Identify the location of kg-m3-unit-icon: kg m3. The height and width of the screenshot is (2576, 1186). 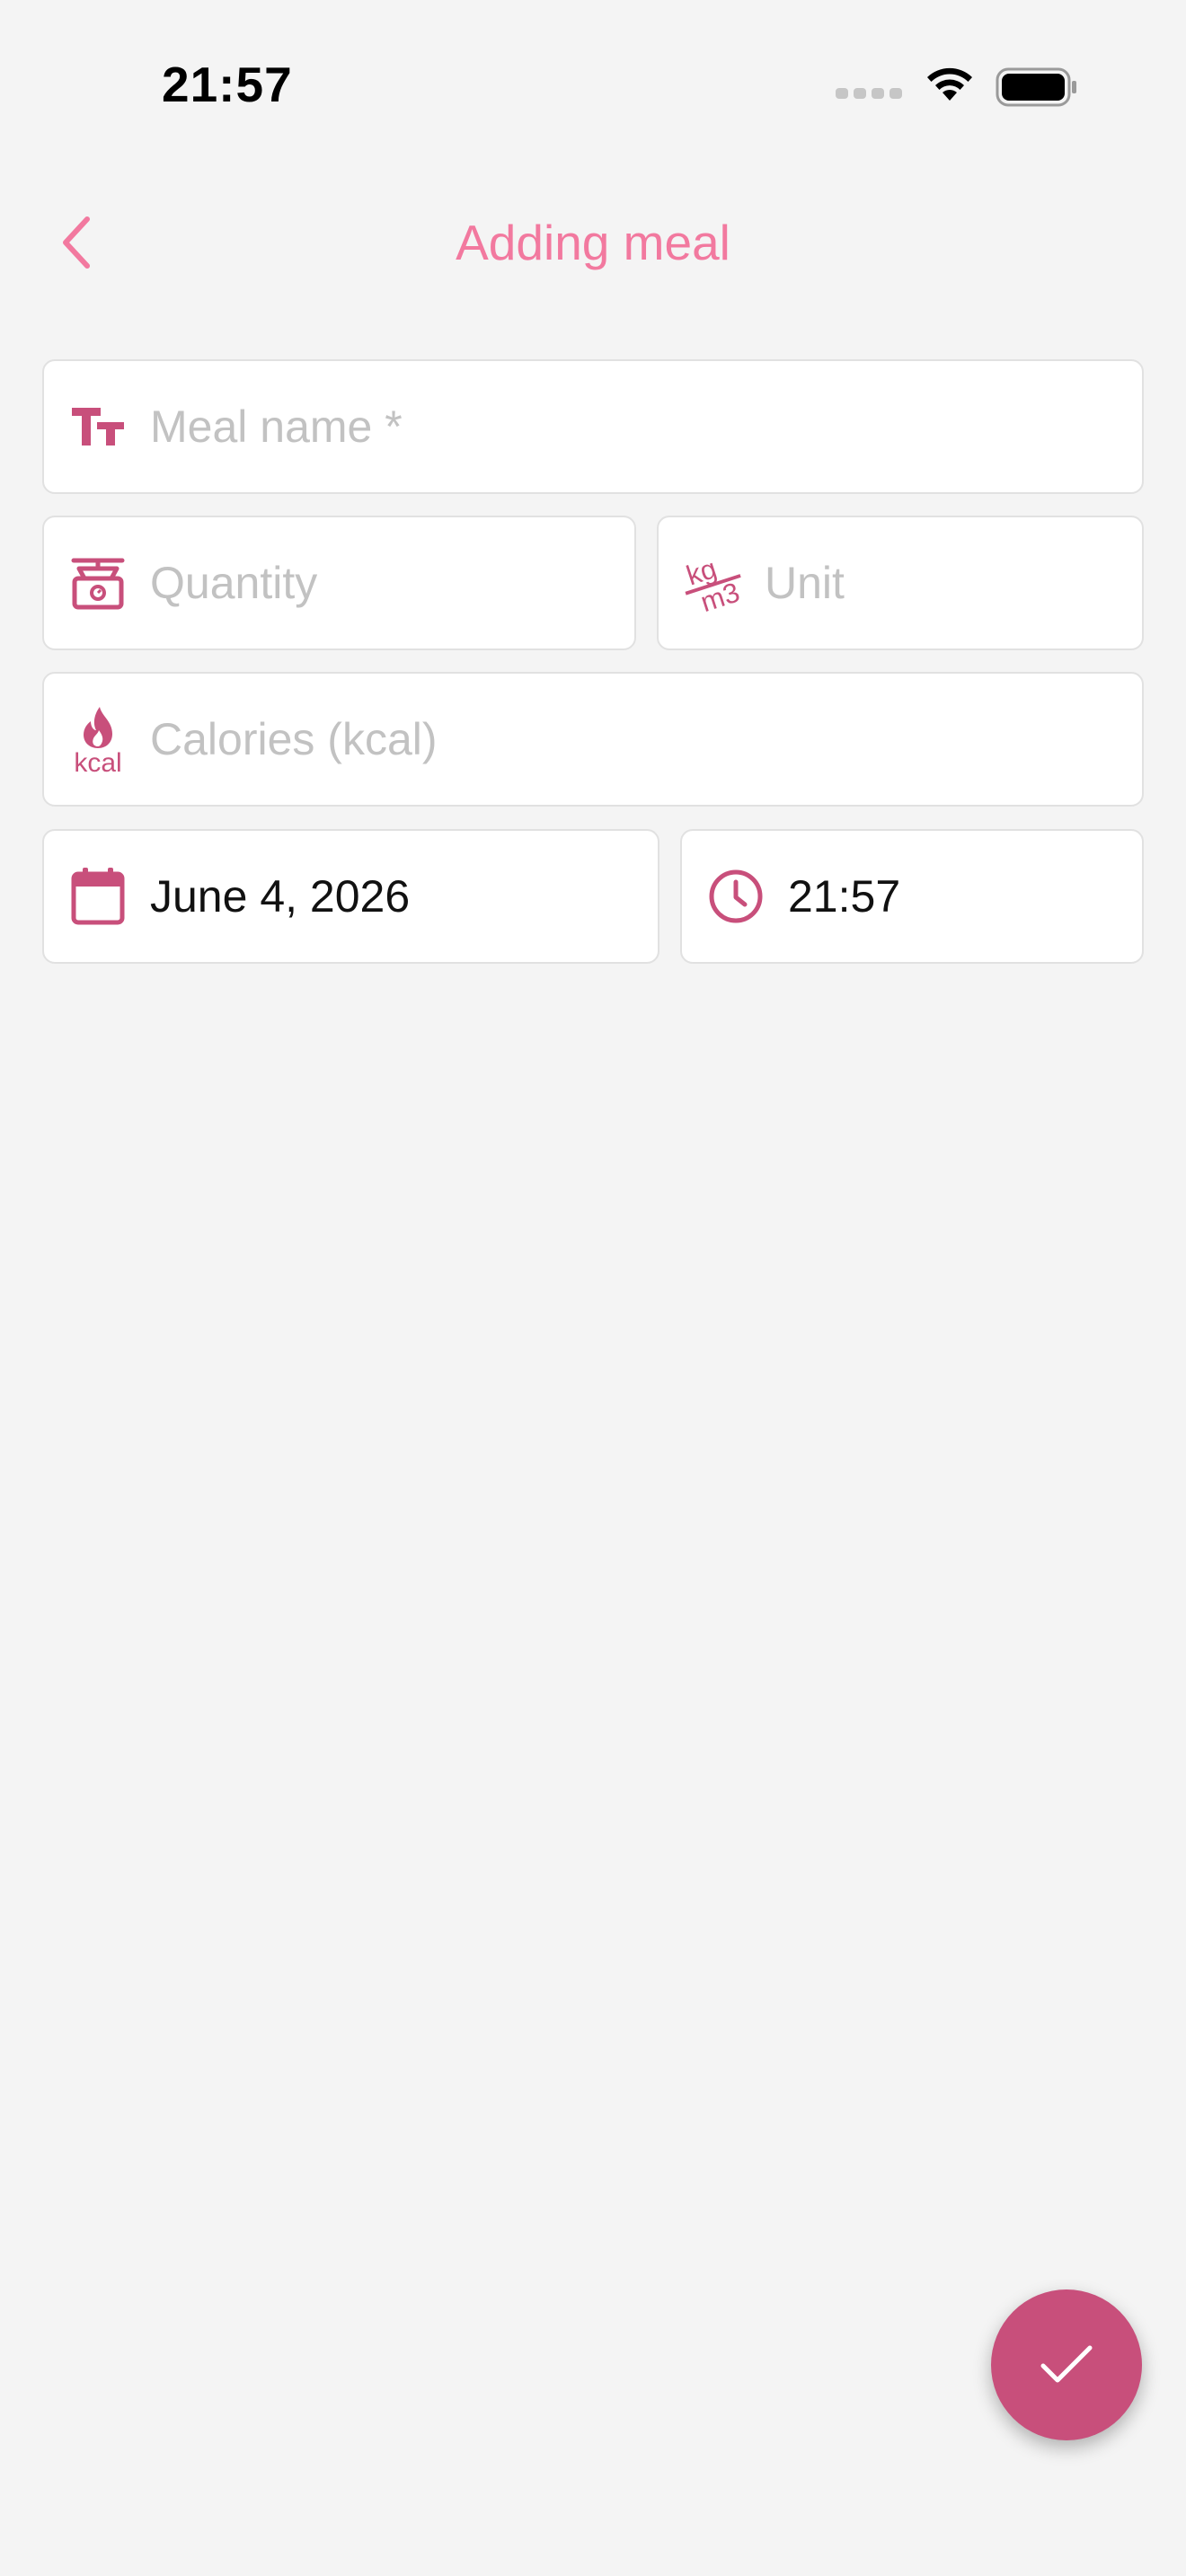
(712, 583).